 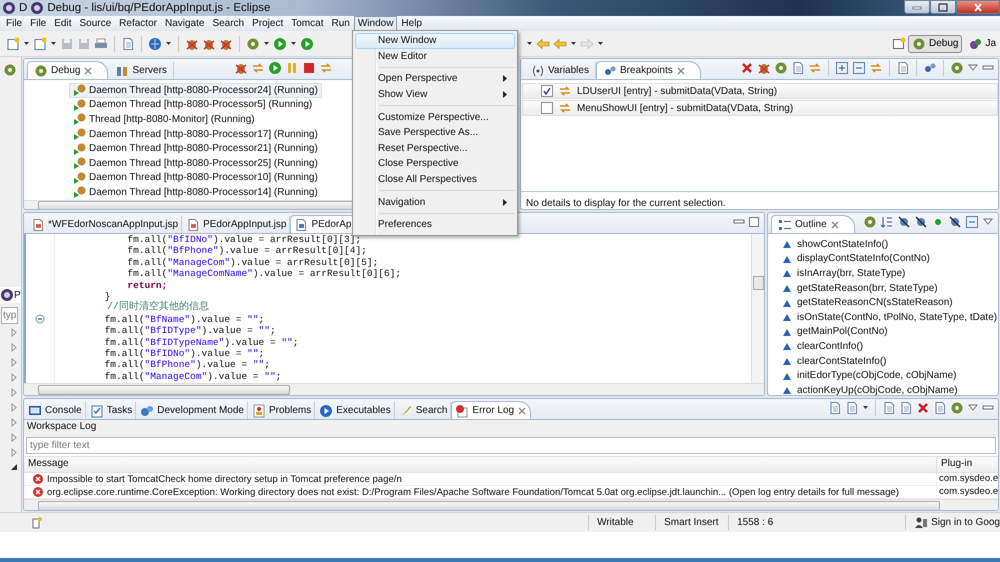 I want to click on code-line: fm.all("BfPhone").value = "";, so click(x=187, y=365).